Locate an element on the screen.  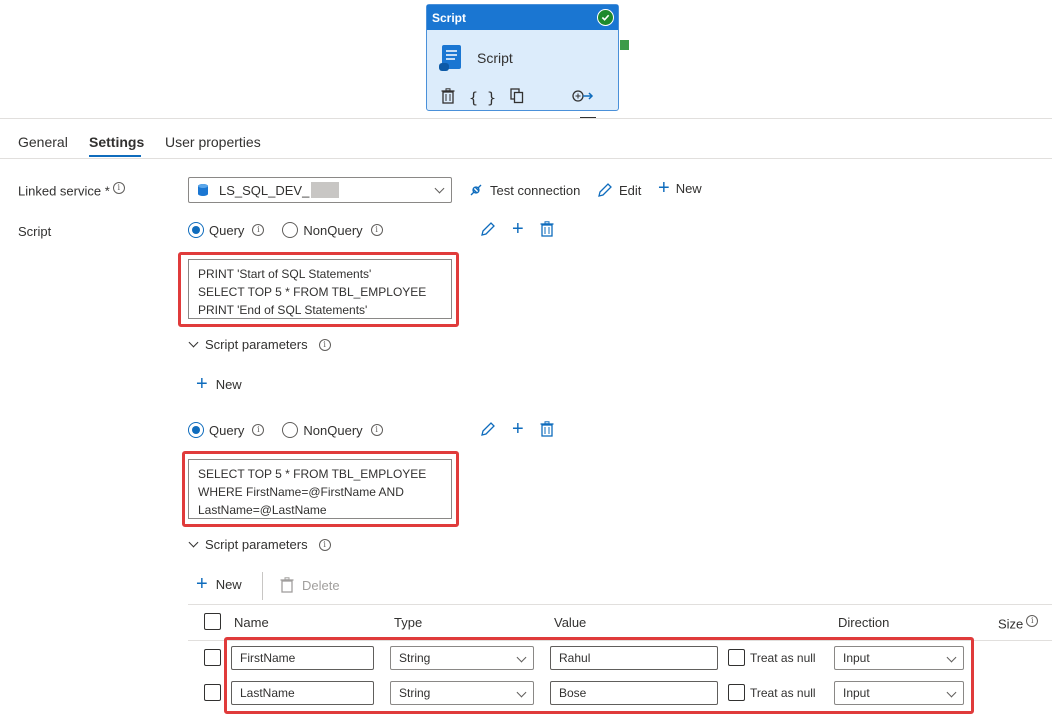
tab-settings: Settings is located at coordinates (116, 142).